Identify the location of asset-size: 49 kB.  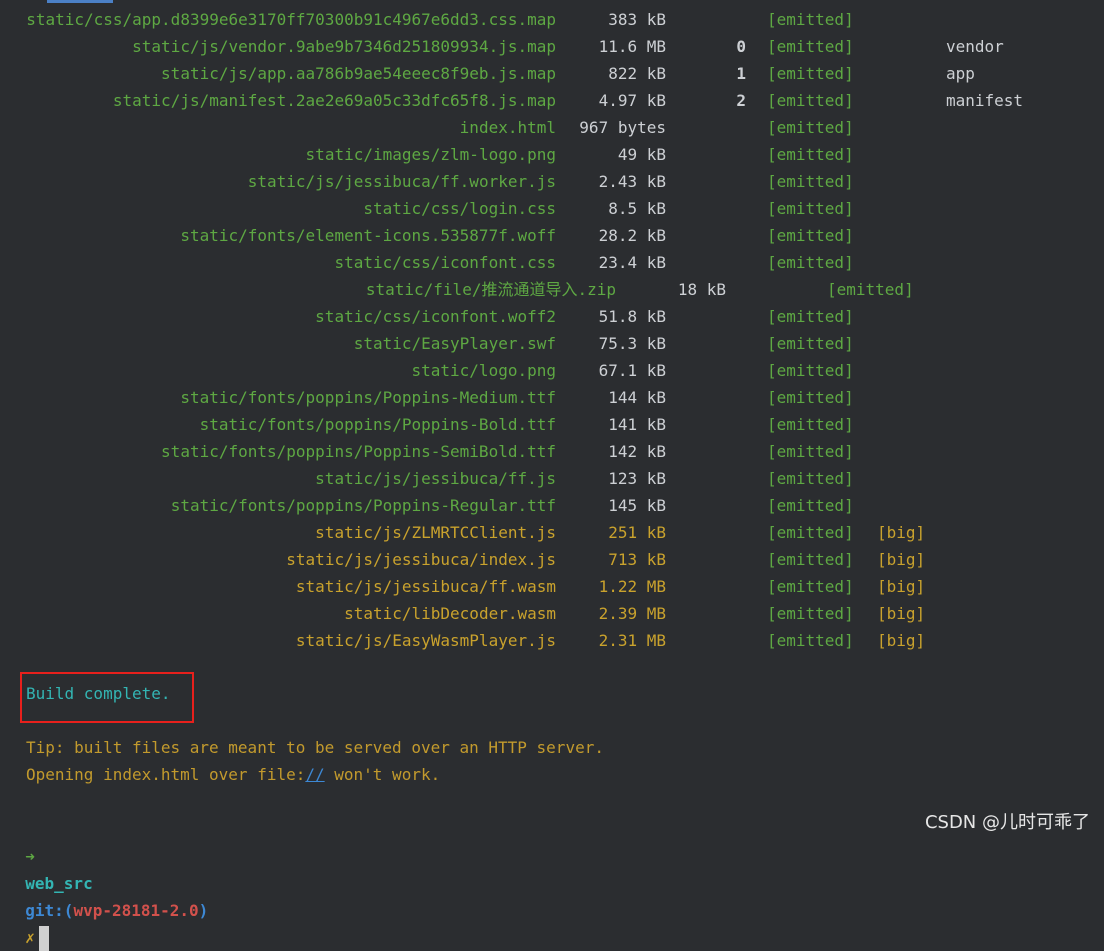
(641, 154).